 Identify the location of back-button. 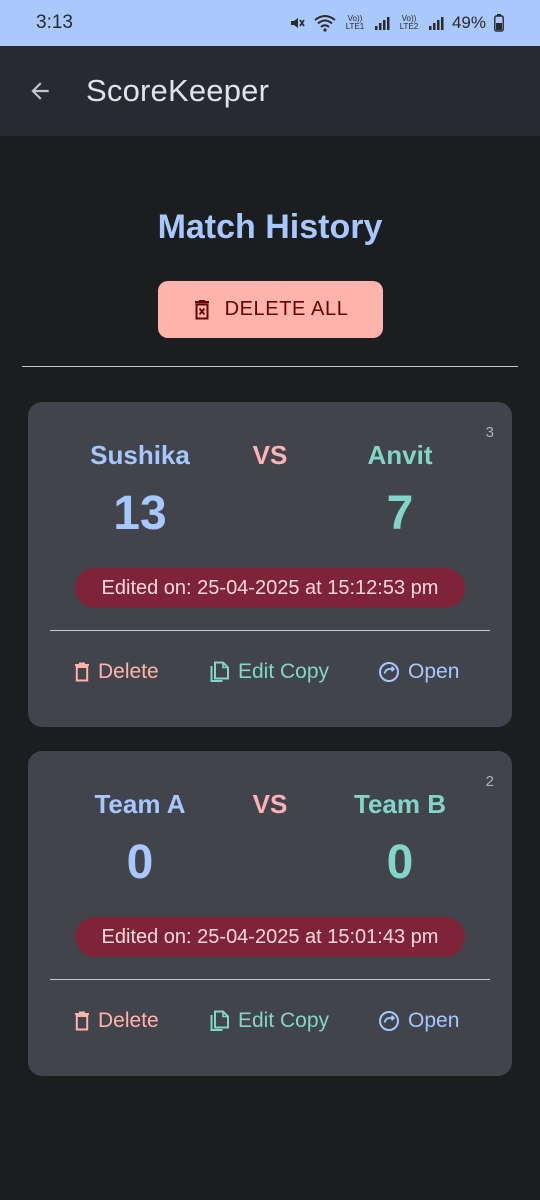
(40, 91).